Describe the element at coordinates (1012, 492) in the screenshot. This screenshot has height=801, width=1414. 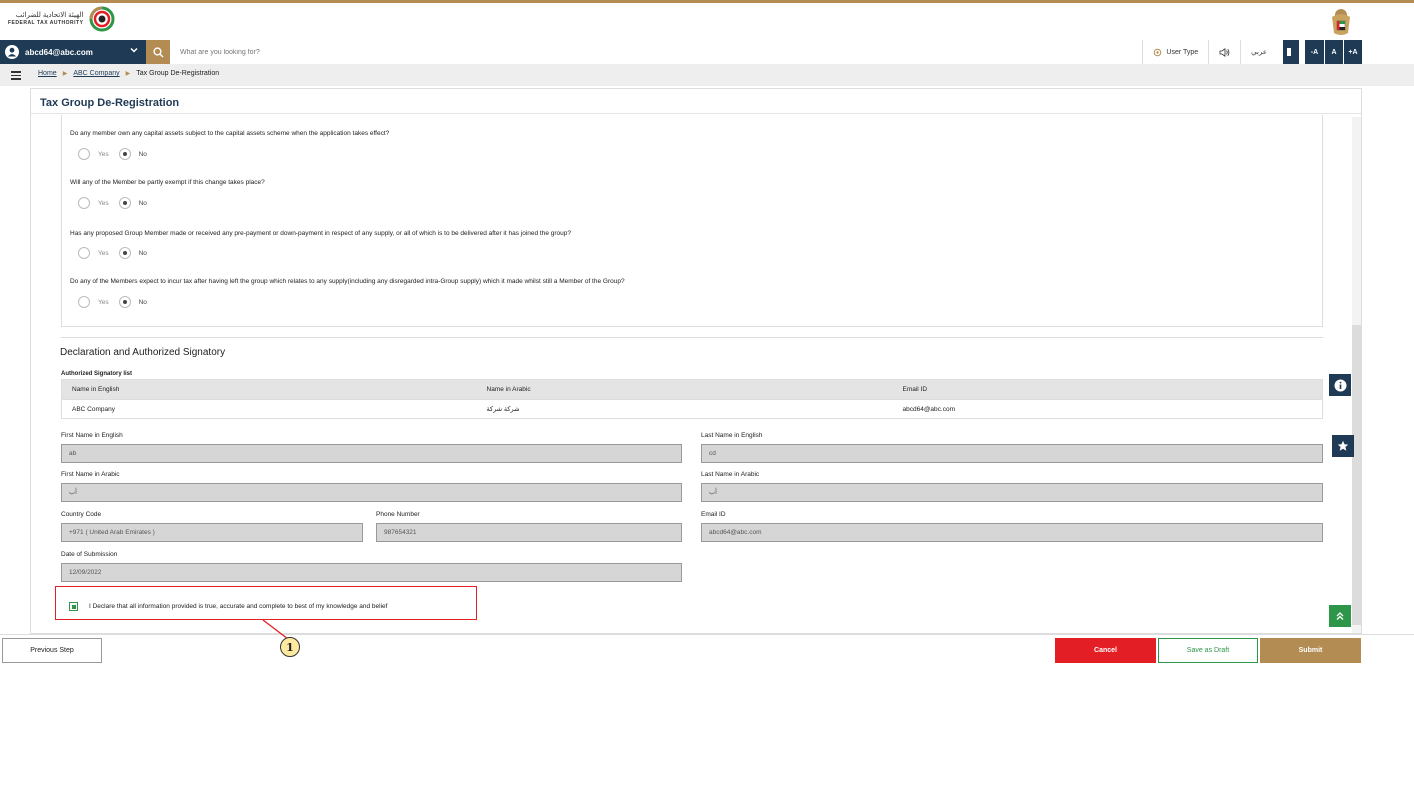
I see `last-name-ar-field: أب` at that location.